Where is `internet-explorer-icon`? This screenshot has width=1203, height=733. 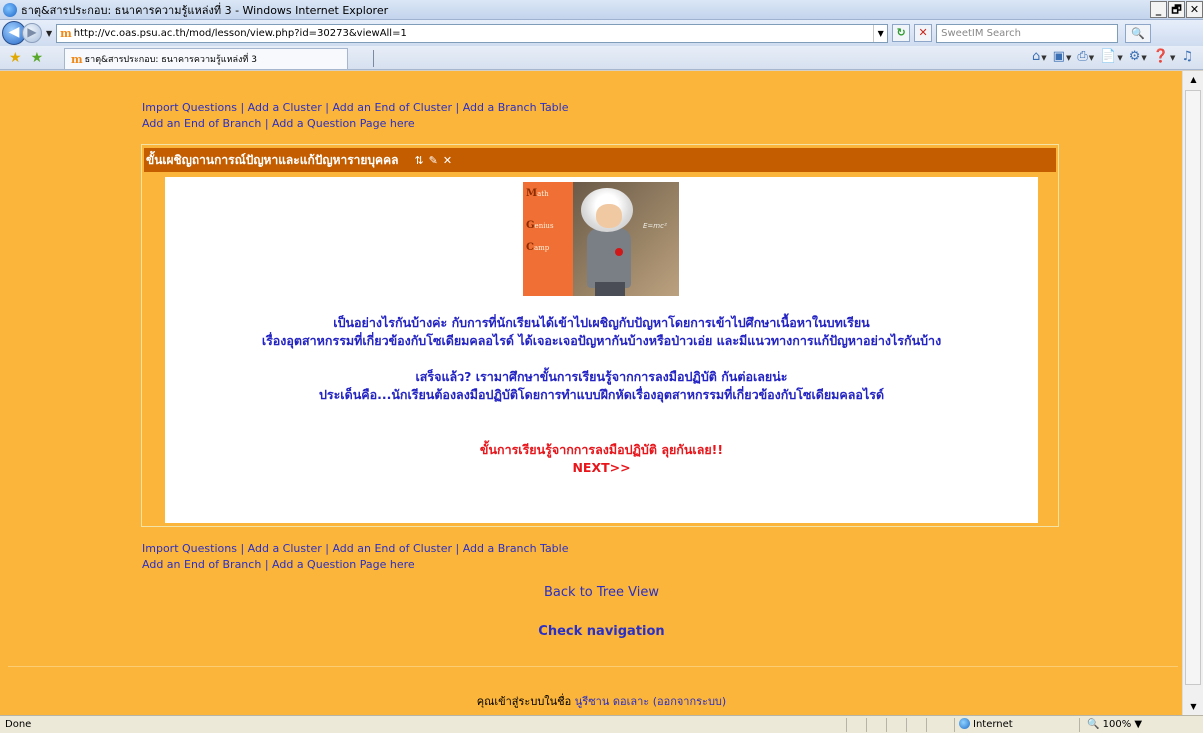 internet-explorer-icon is located at coordinates (10, 9).